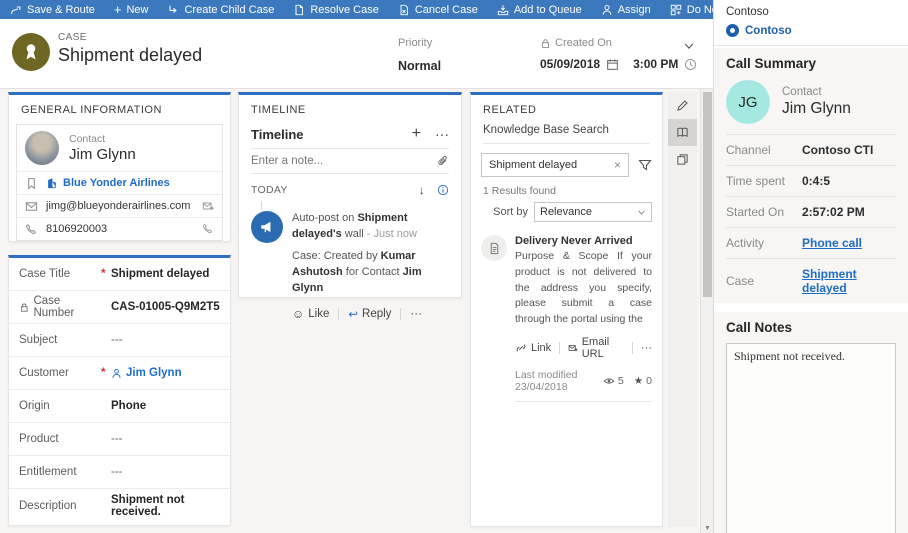 The height and width of the screenshot is (533, 908). I want to click on article-doc-icon, so click(494, 248).